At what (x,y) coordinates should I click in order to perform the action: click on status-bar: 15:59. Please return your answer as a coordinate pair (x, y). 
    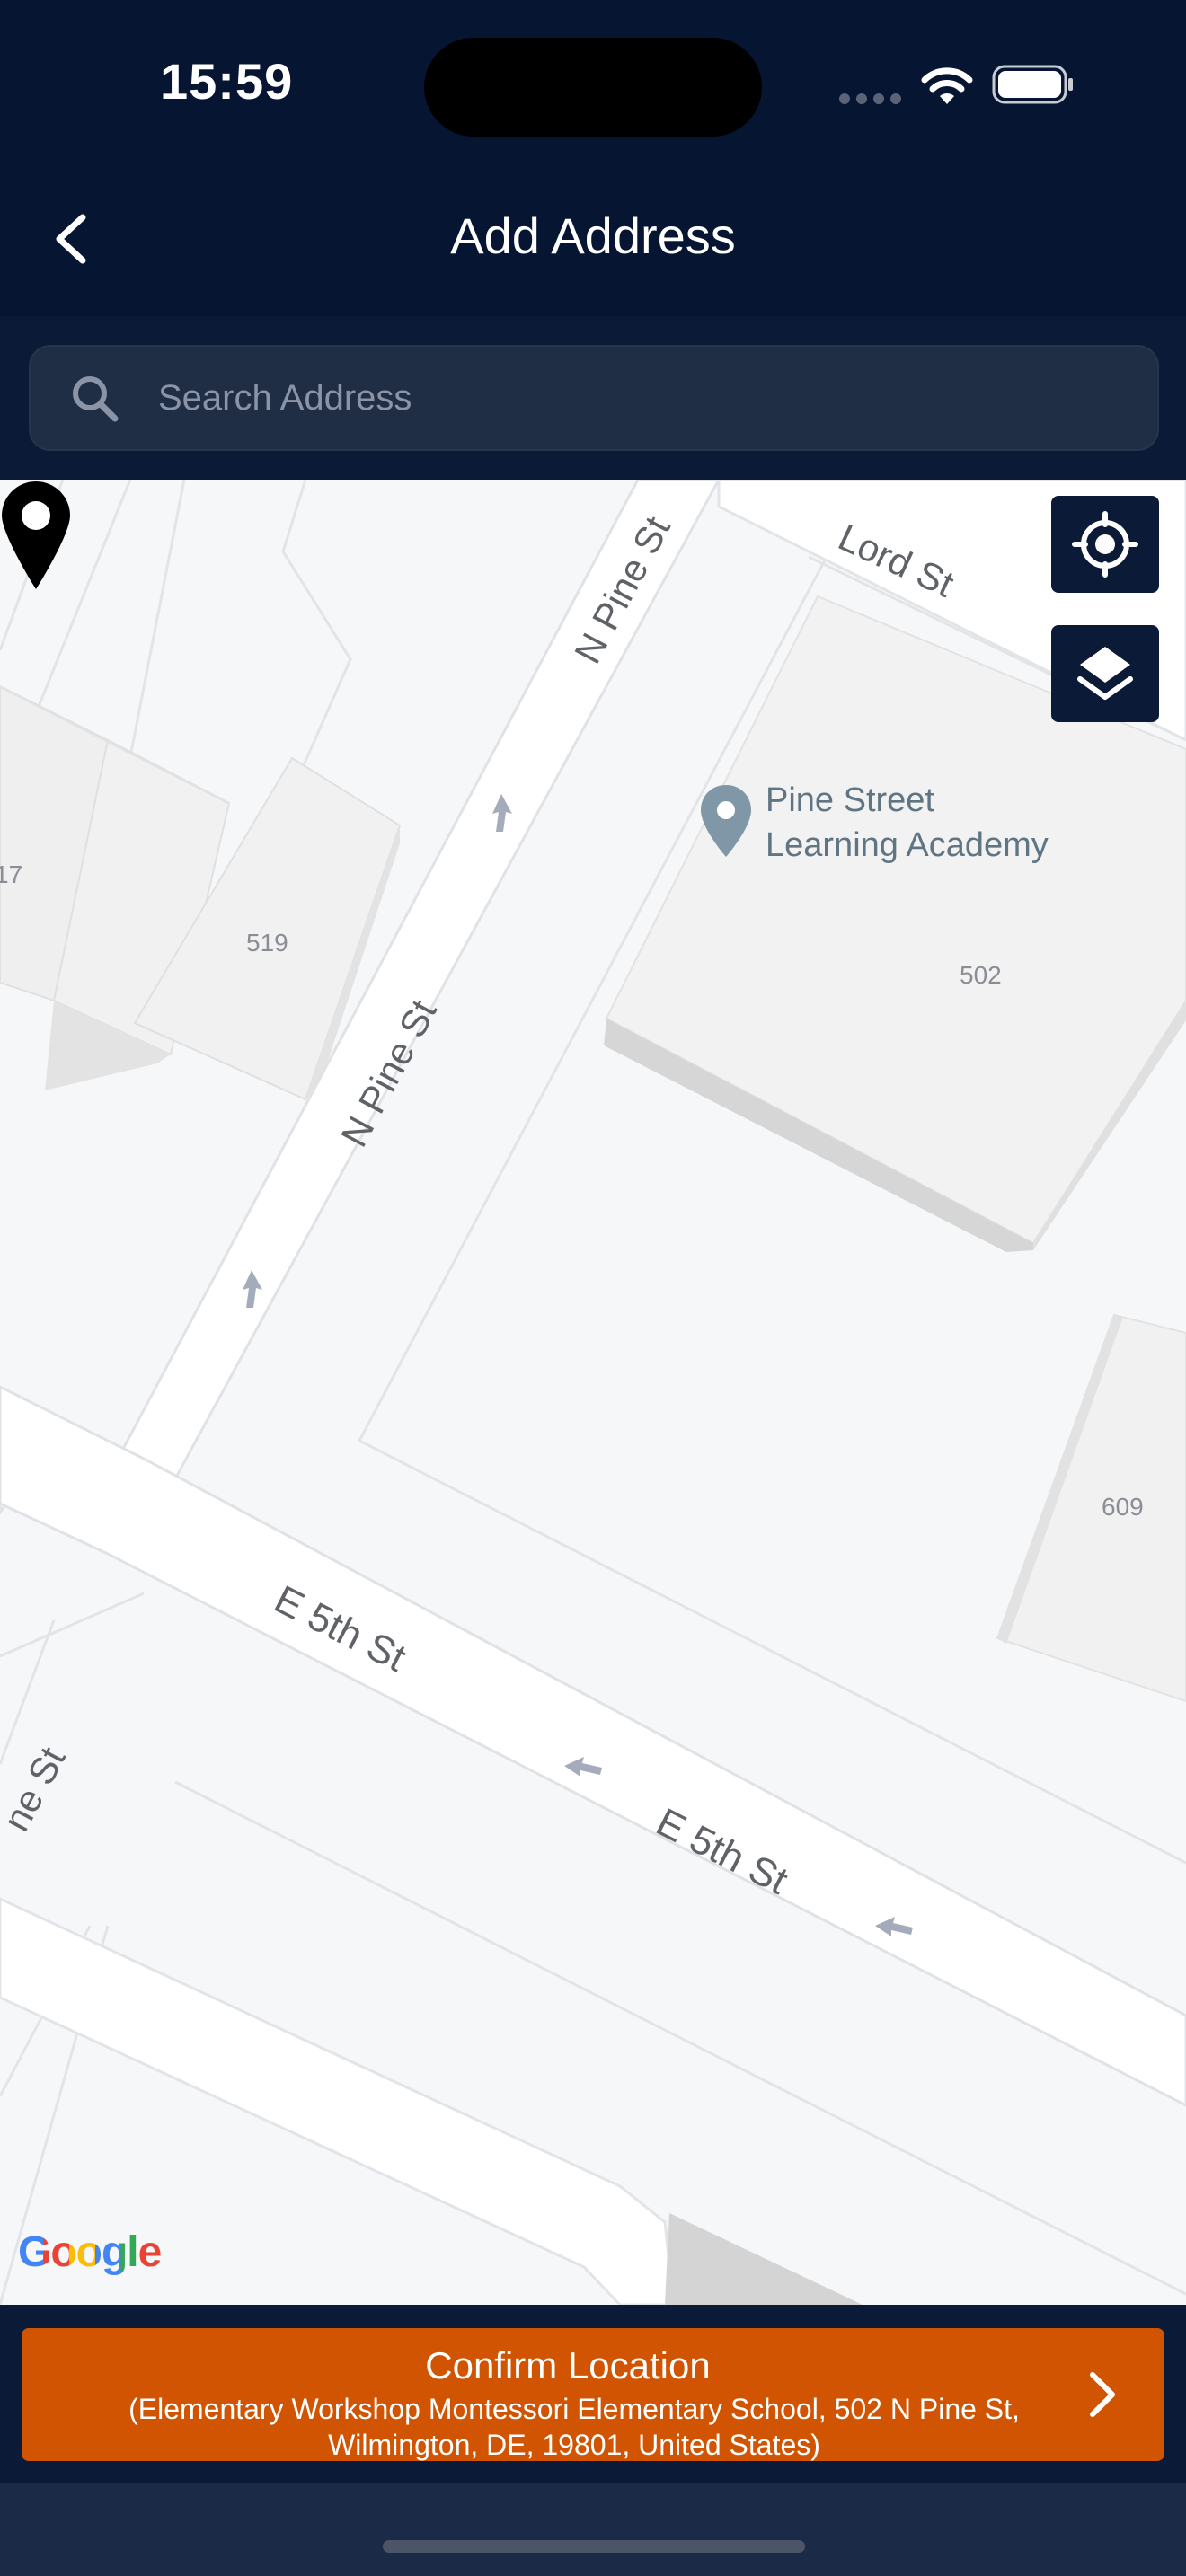
    Looking at the image, I should click on (593, 81).